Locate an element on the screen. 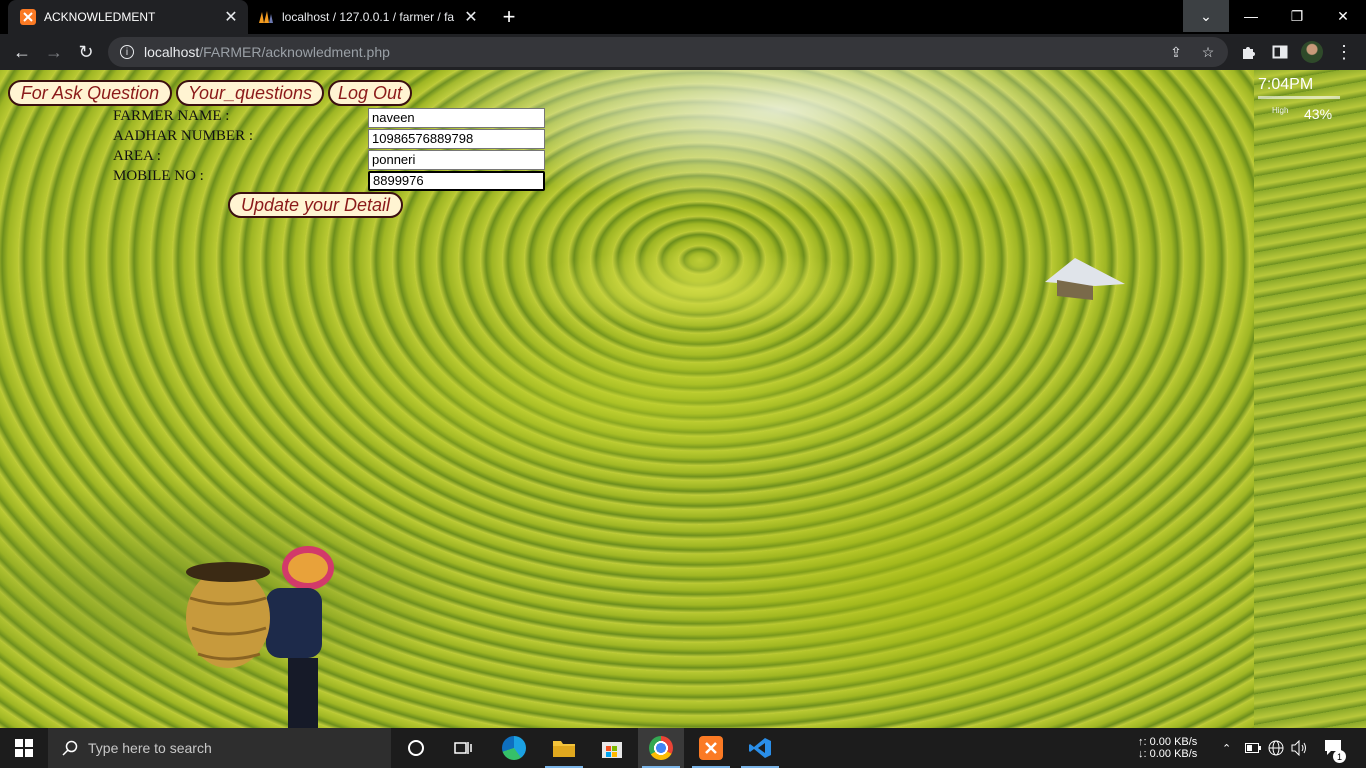  tab-title: ACKNOWLEDMENT is located at coordinates (100, 17).